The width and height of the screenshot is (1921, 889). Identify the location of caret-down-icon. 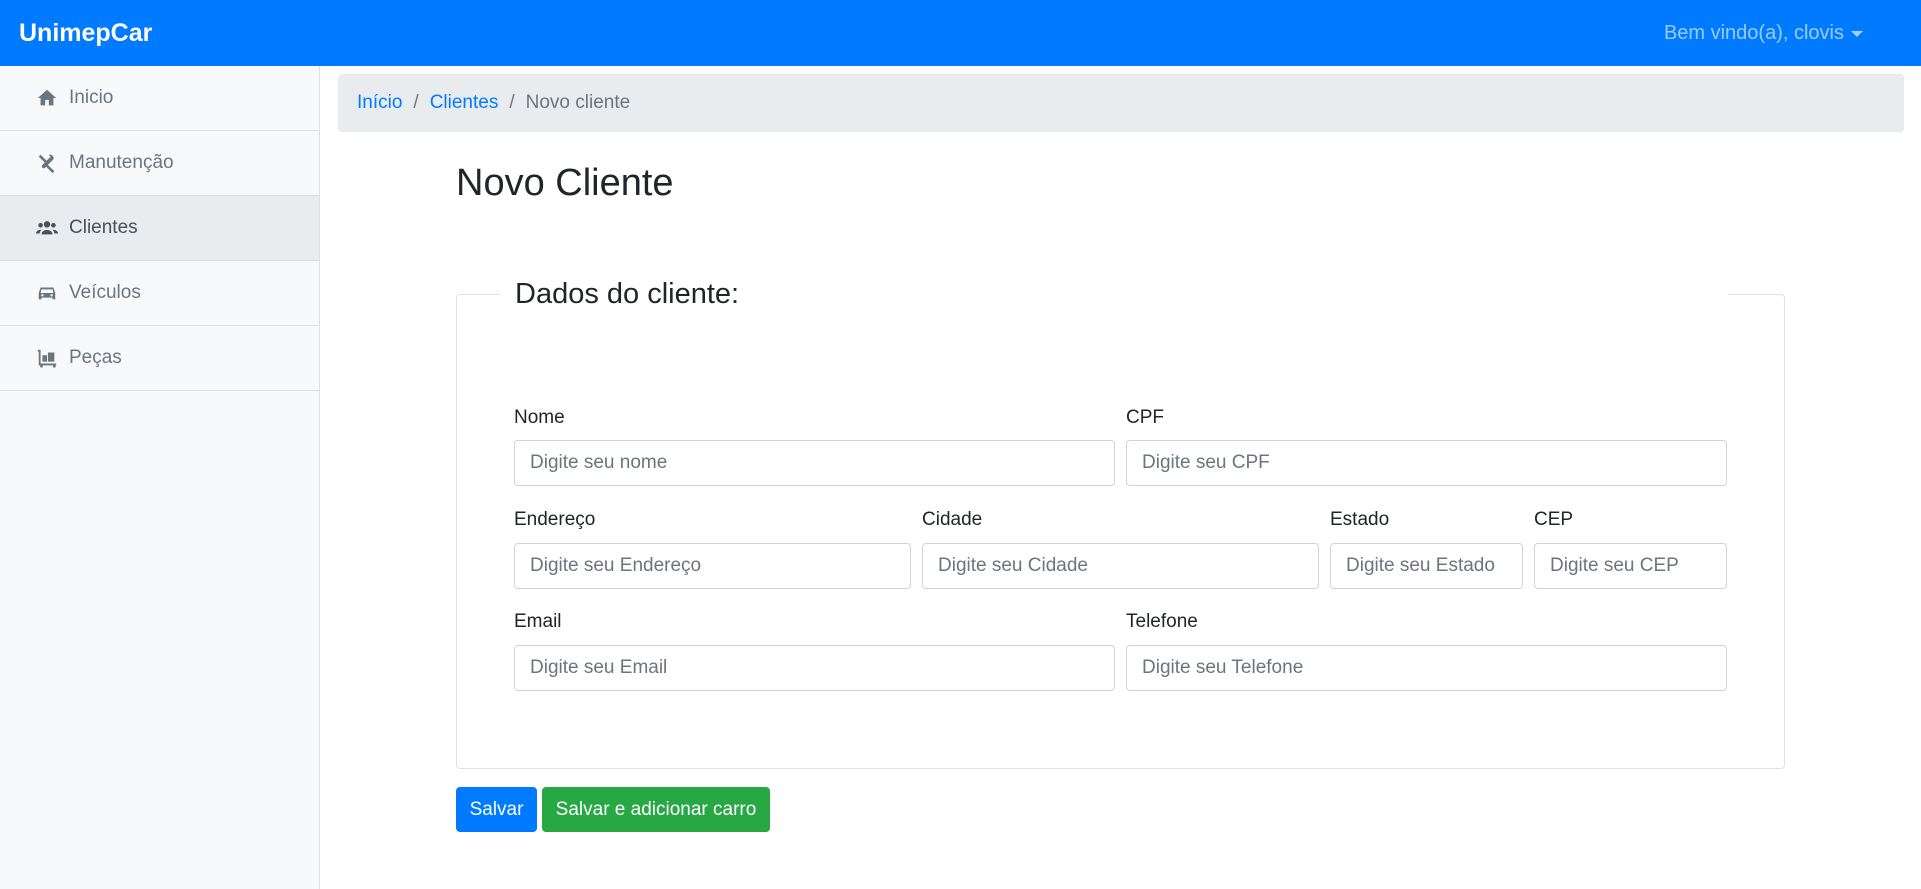
(1857, 33).